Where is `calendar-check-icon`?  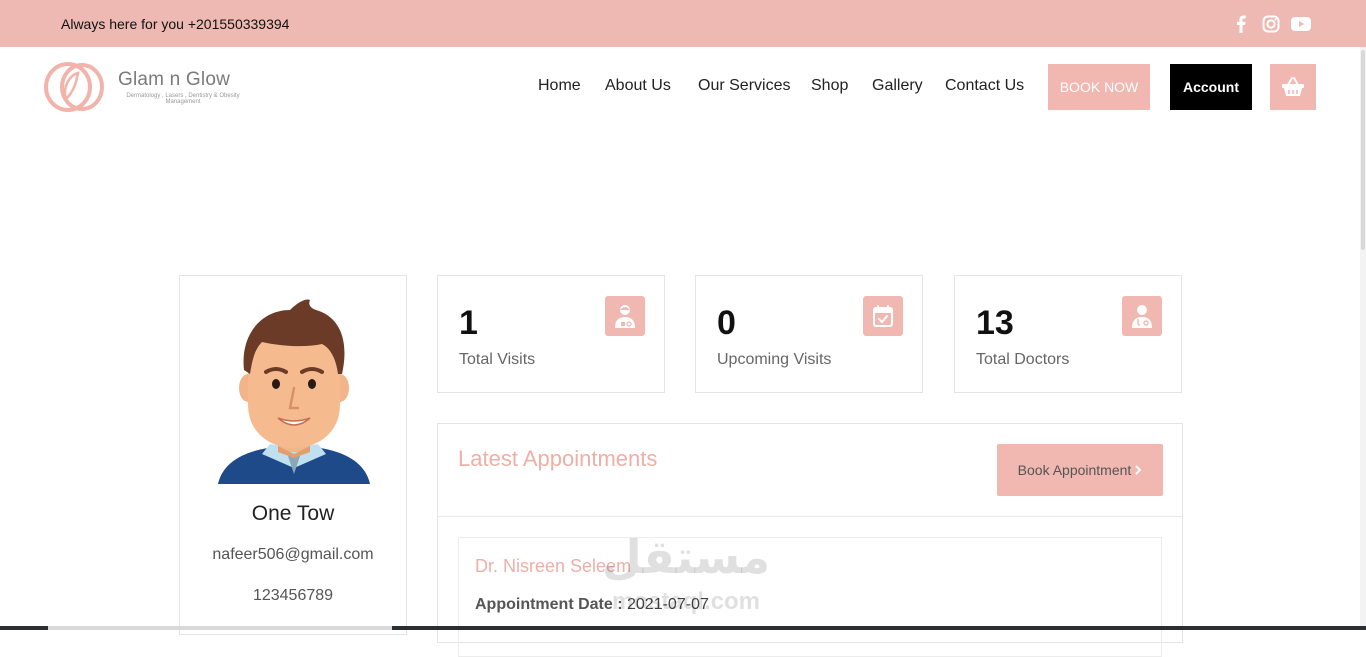
calendar-check-icon is located at coordinates (883, 316).